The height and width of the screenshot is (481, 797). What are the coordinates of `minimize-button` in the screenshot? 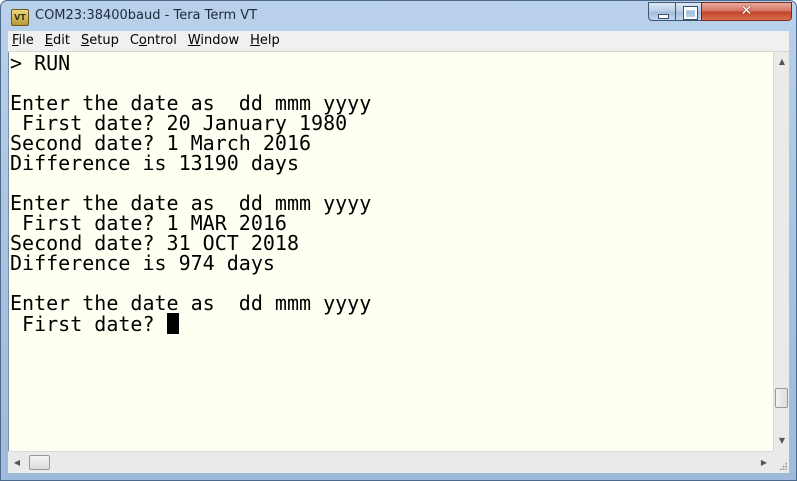 It's located at (662, 11).